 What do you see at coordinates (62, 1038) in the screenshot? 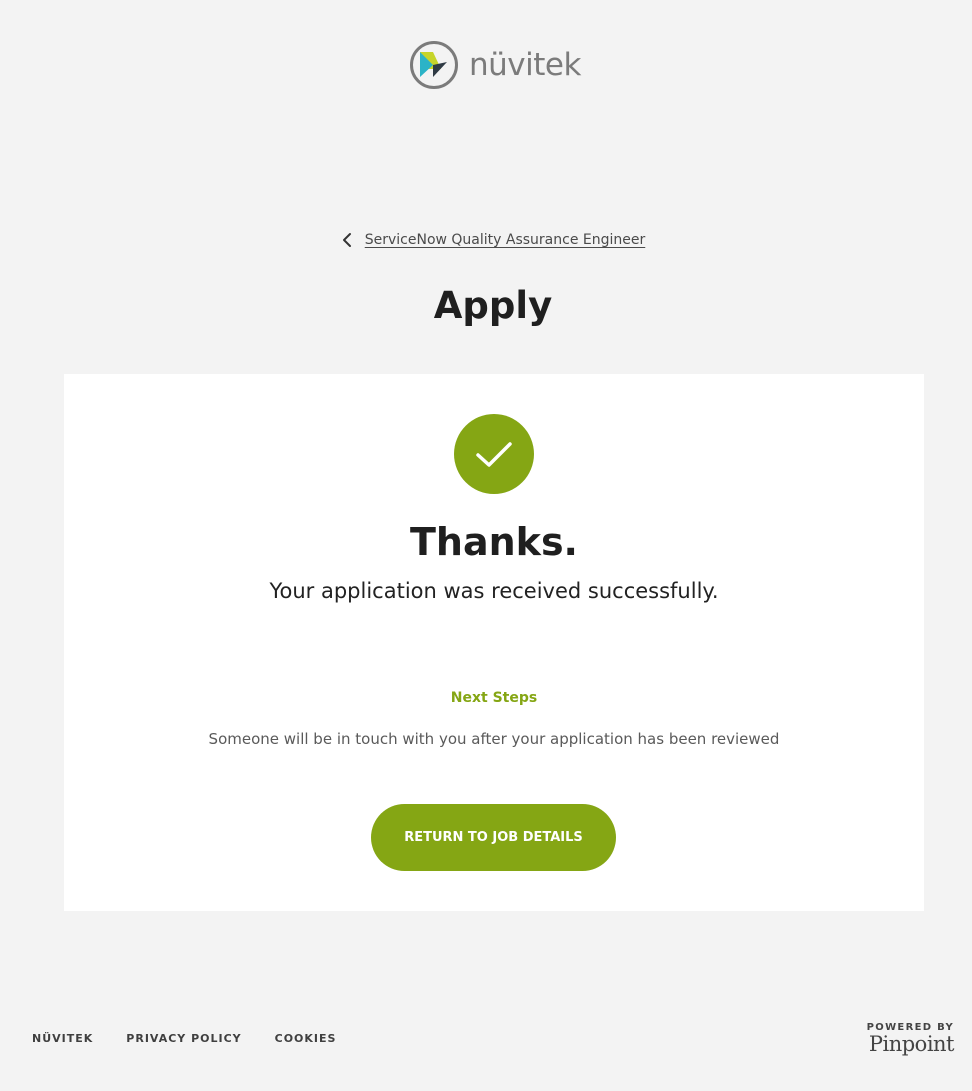
I see `footer-link-nuvitek: NÜVITEK` at bounding box center [62, 1038].